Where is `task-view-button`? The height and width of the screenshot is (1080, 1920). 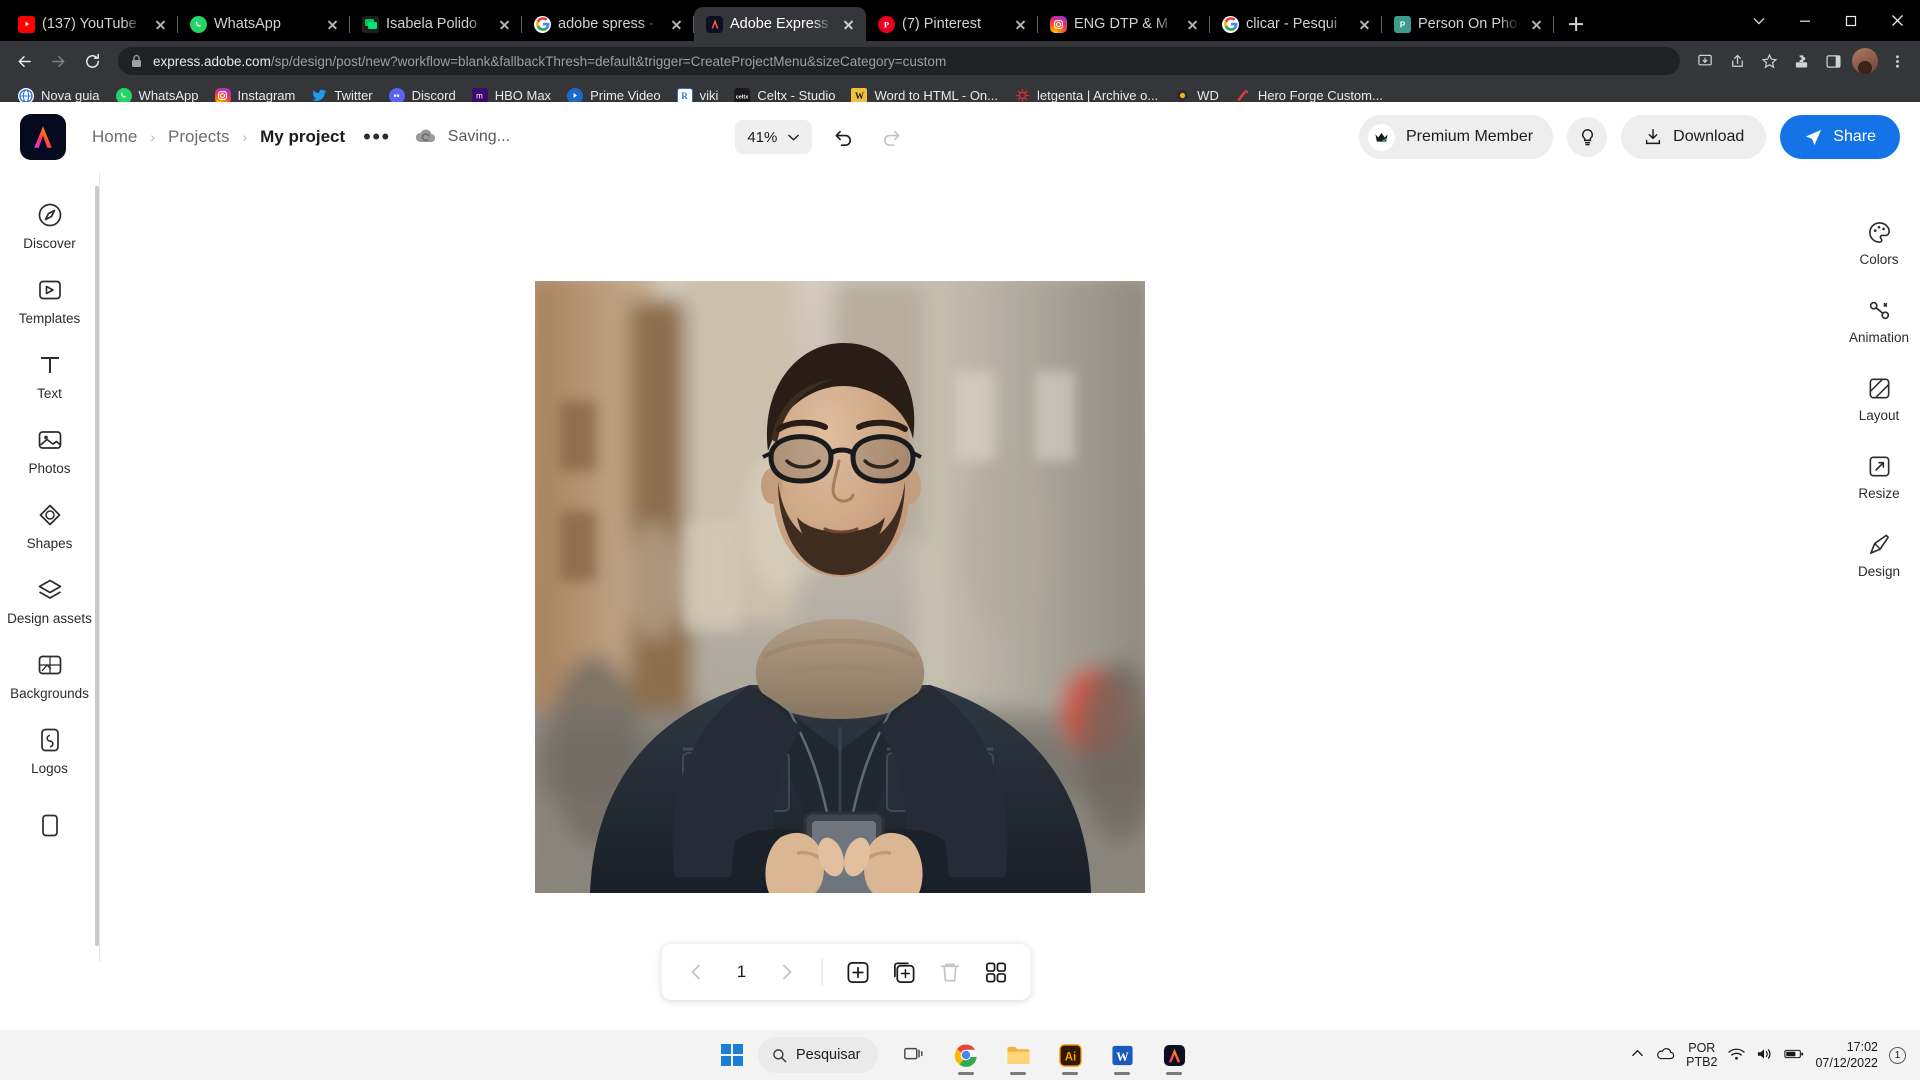
task-view-button is located at coordinates (914, 1055).